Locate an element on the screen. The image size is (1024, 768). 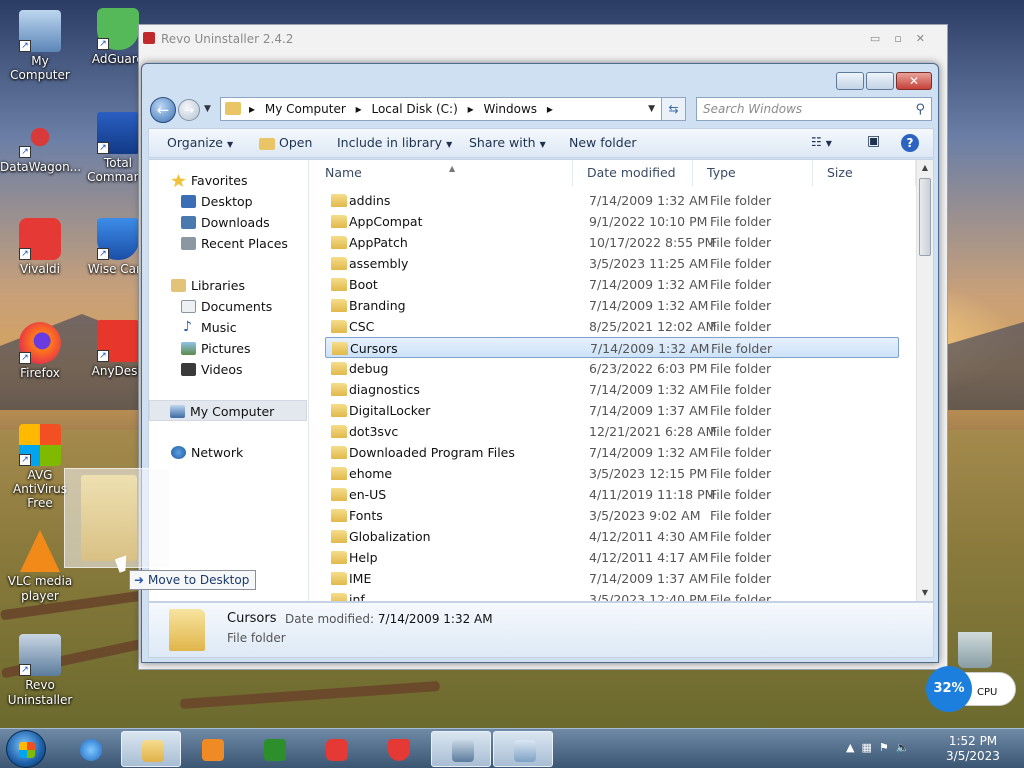
vertical-scrollbar: ▲ ▼ is located at coordinates (924, 380).